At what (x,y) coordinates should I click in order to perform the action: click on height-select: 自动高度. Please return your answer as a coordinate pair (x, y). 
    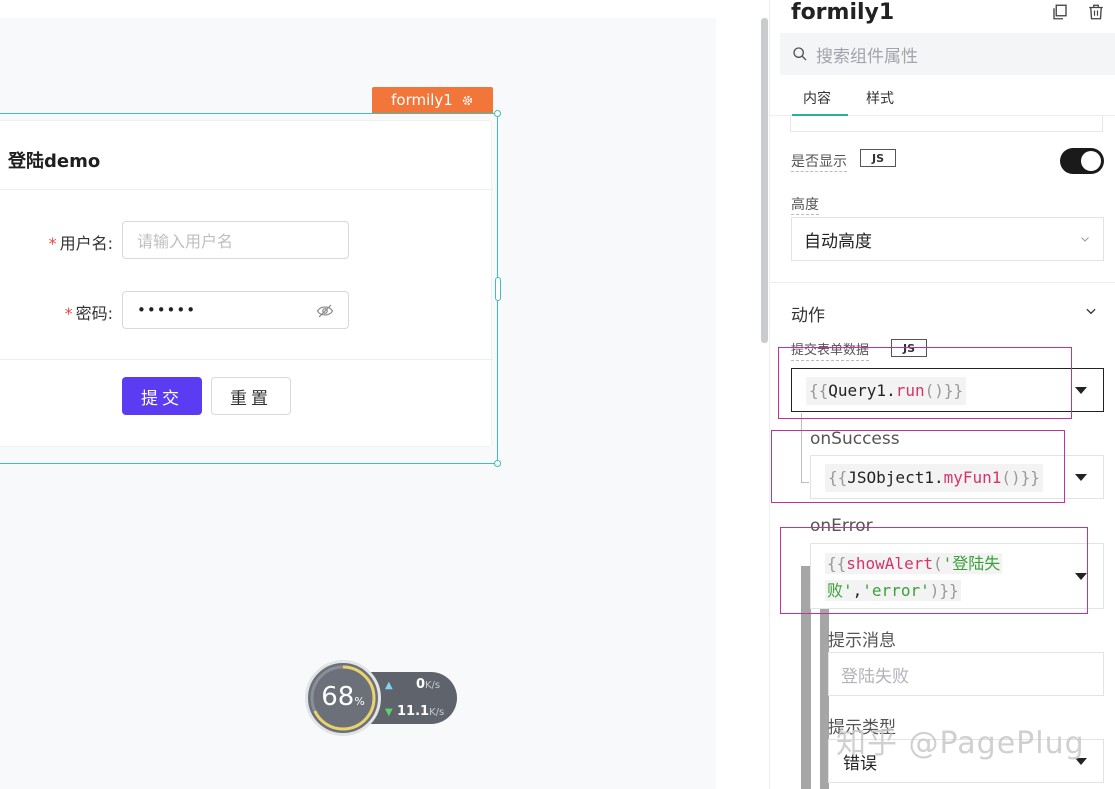
    Looking at the image, I should click on (947, 239).